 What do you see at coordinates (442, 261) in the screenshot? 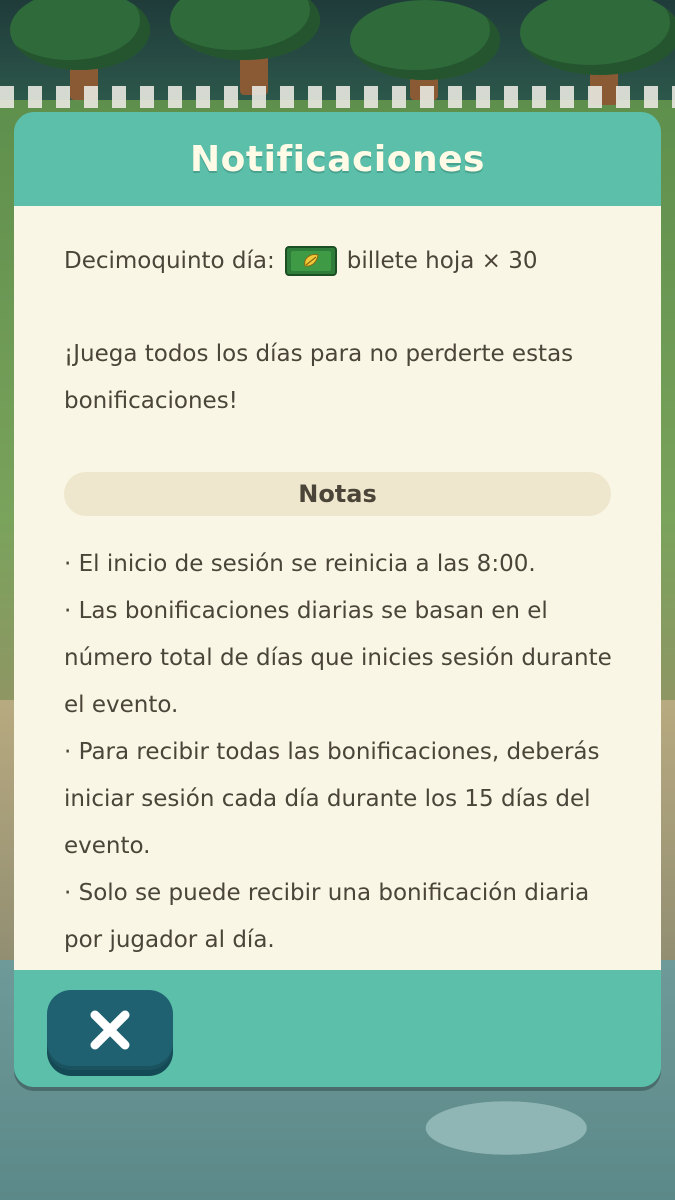
I see `reward-item-text: billete hoja × 30` at bounding box center [442, 261].